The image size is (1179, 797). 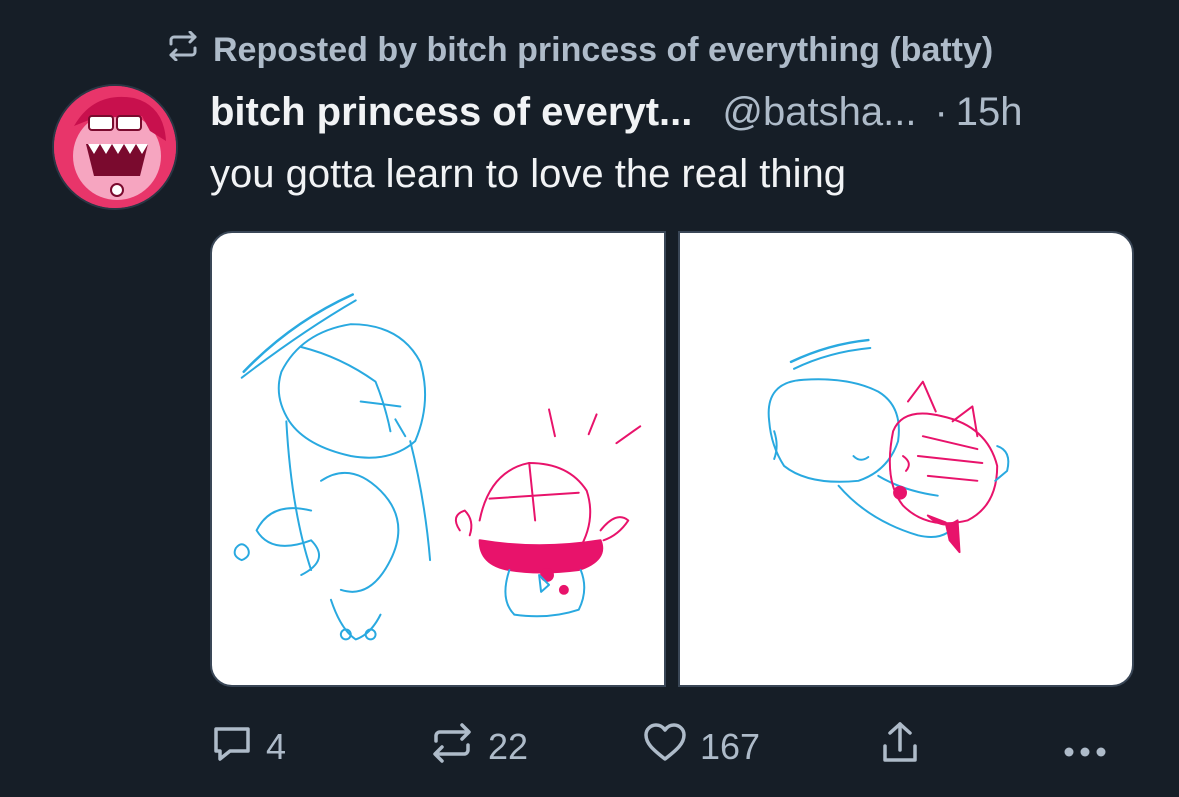 What do you see at coordinates (888, 446) in the screenshot?
I see `sketch-image-right` at bounding box center [888, 446].